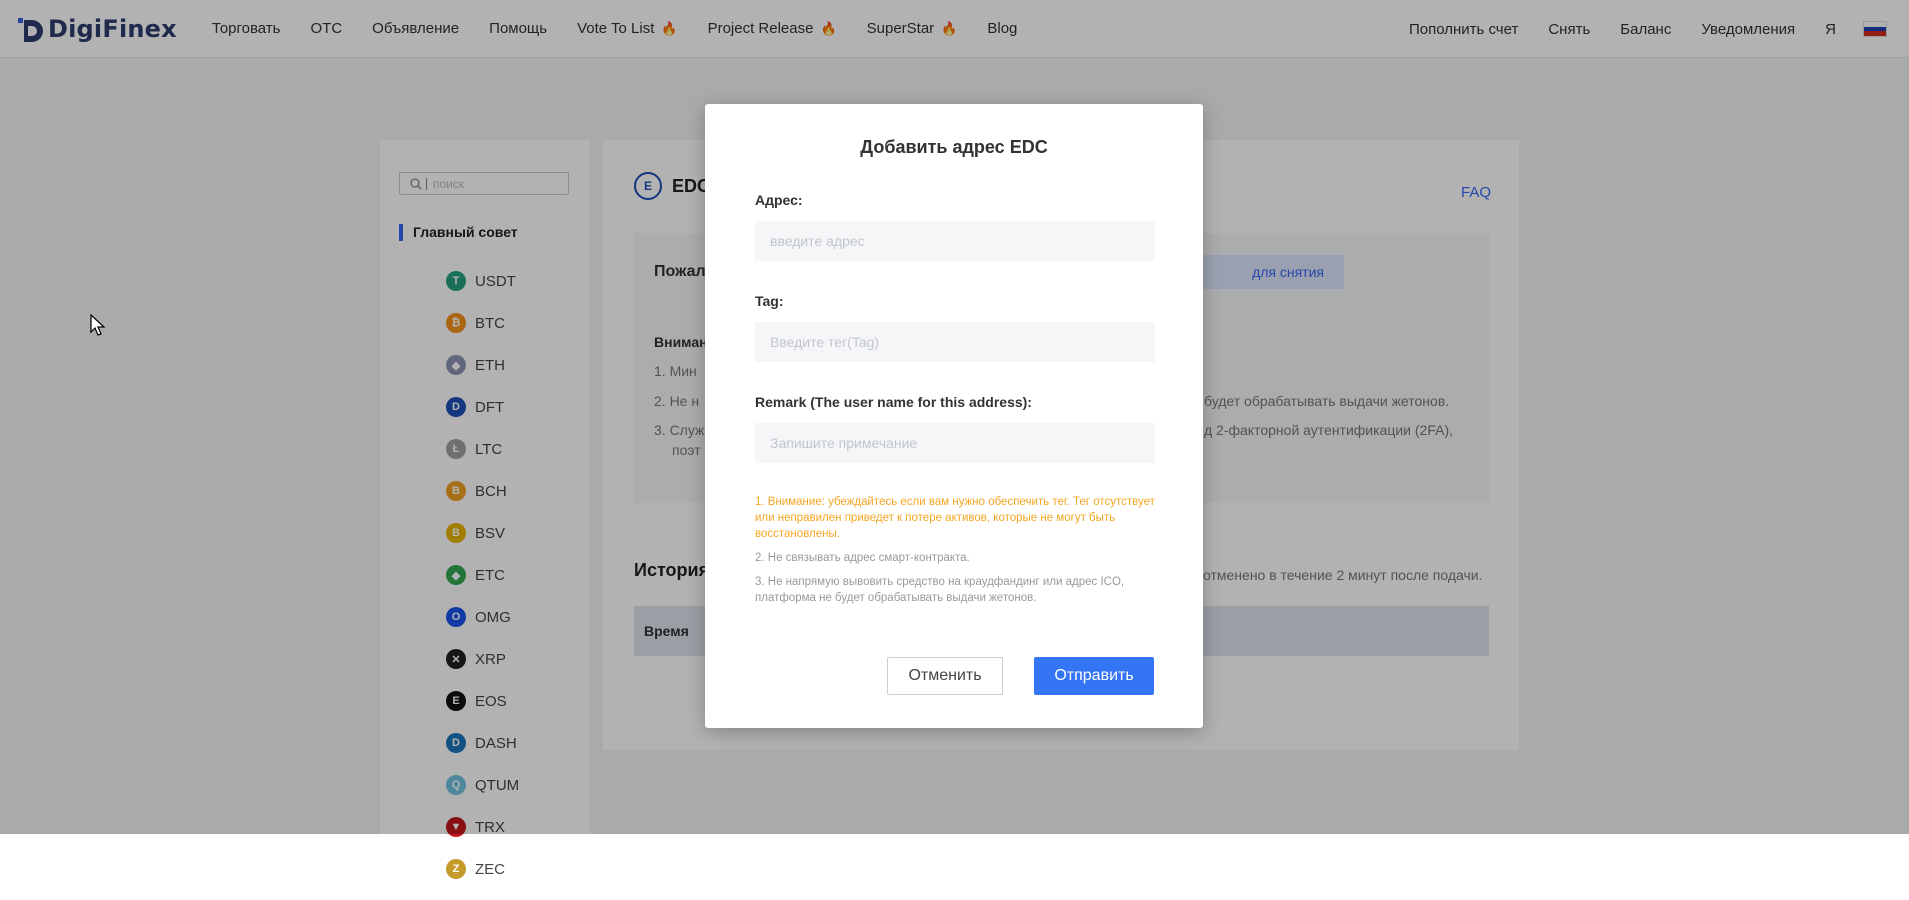 The image size is (1909, 900). I want to click on modal-title: Добавить адрес EDC, so click(954, 147).